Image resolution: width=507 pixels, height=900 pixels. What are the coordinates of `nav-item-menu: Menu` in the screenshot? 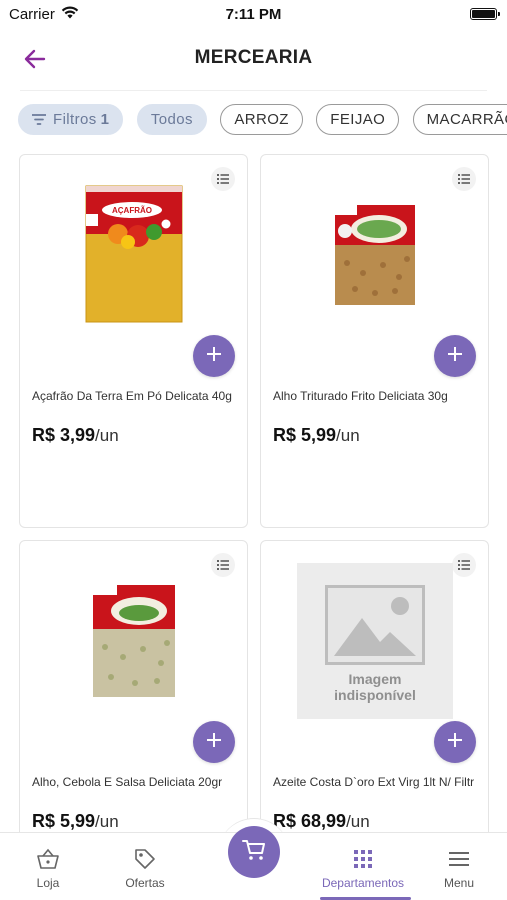 It's located at (459, 866).